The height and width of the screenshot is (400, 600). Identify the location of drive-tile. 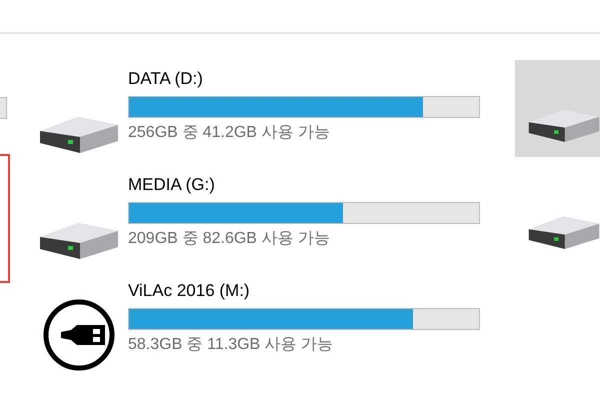
(557, 108).